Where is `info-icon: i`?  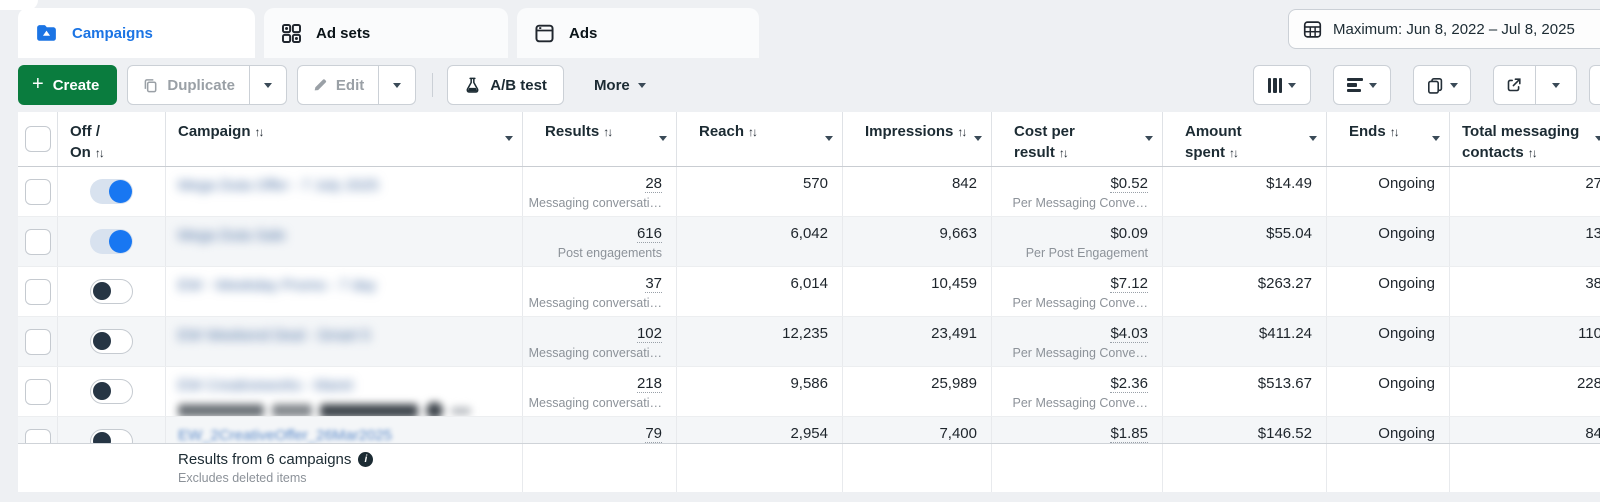 info-icon: i is located at coordinates (366, 459).